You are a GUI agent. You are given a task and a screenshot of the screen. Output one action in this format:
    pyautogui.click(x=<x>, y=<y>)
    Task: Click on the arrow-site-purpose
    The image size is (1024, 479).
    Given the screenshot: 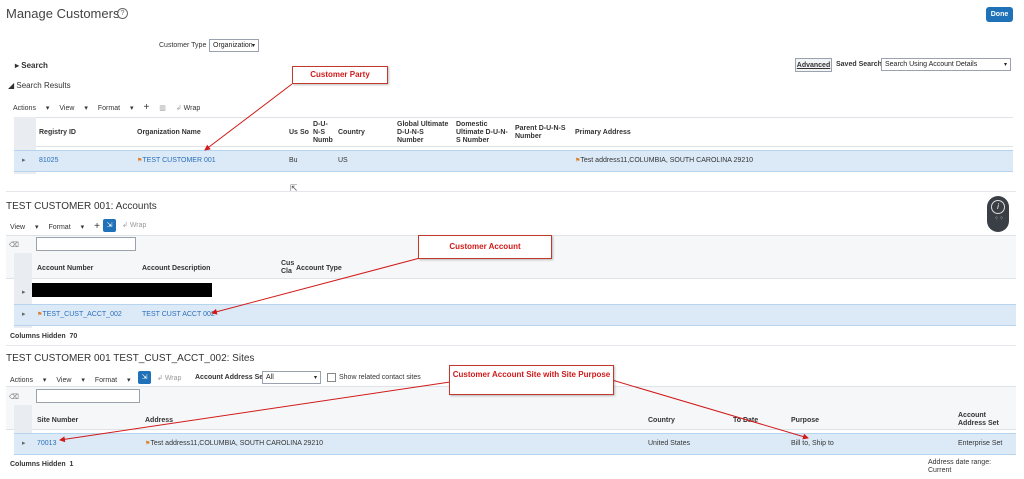 What is the action you would take?
    pyautogui.click(x=710, y=409)
    